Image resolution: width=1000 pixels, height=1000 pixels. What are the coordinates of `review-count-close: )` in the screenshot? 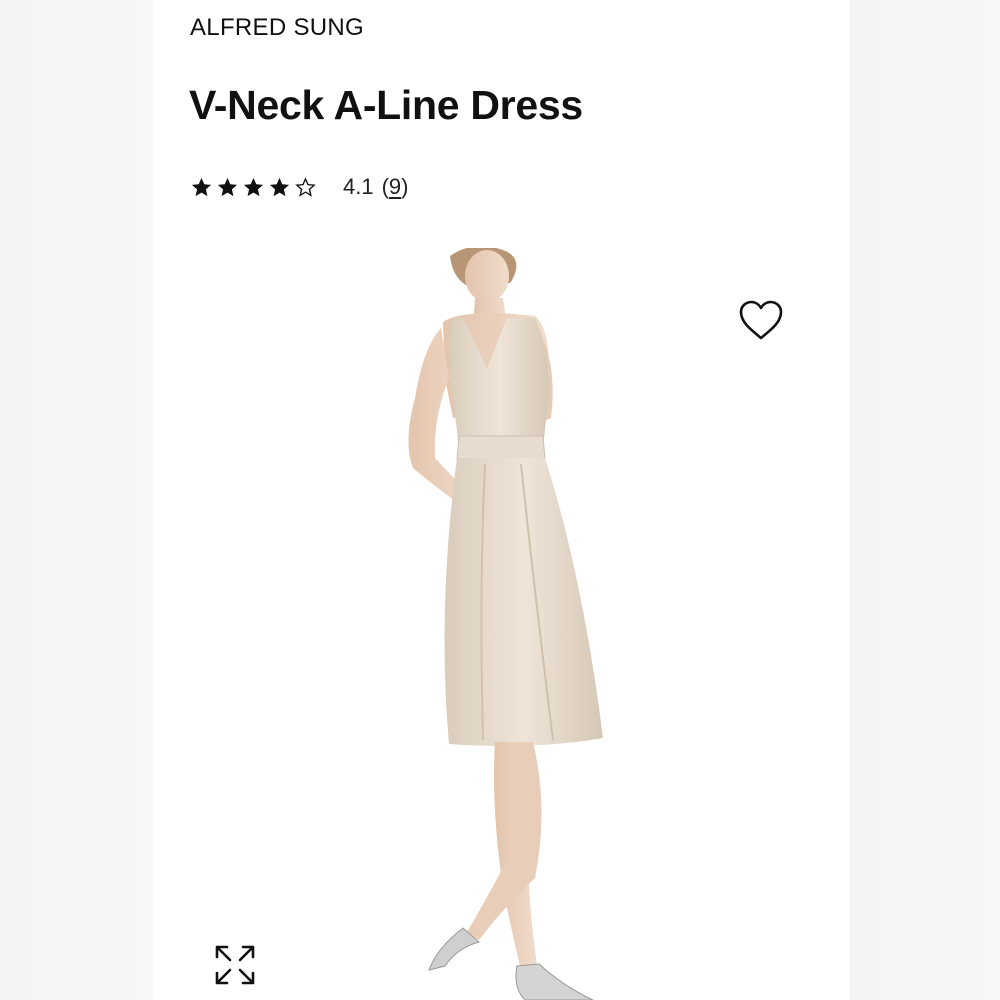 It's located at (405, 186).